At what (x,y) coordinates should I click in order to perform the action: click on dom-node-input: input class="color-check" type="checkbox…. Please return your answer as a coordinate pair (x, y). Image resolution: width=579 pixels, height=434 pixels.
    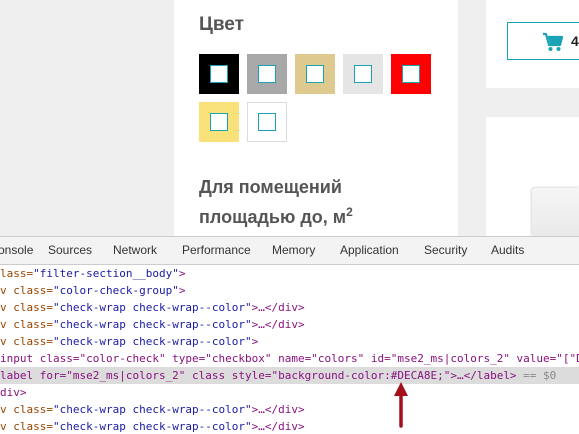
    Looking at the image, I should click on (289, 358).